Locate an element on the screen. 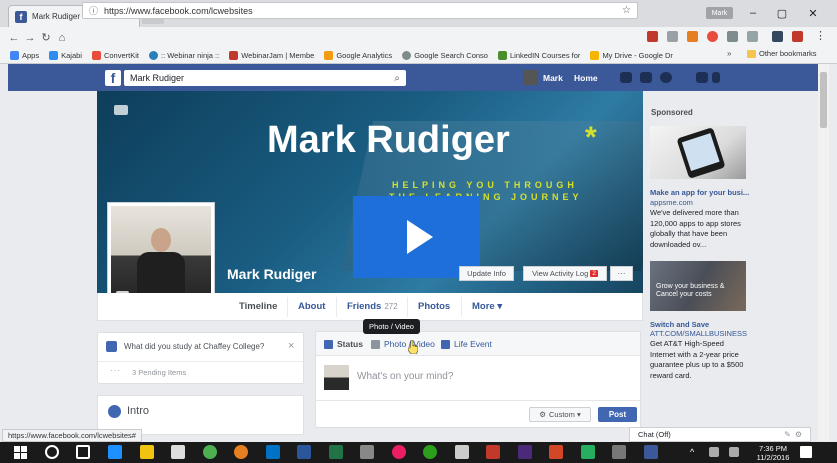 The image size is (837, 463). pending-items-link: 3 Pending Items is located at coordinates (159, 372).